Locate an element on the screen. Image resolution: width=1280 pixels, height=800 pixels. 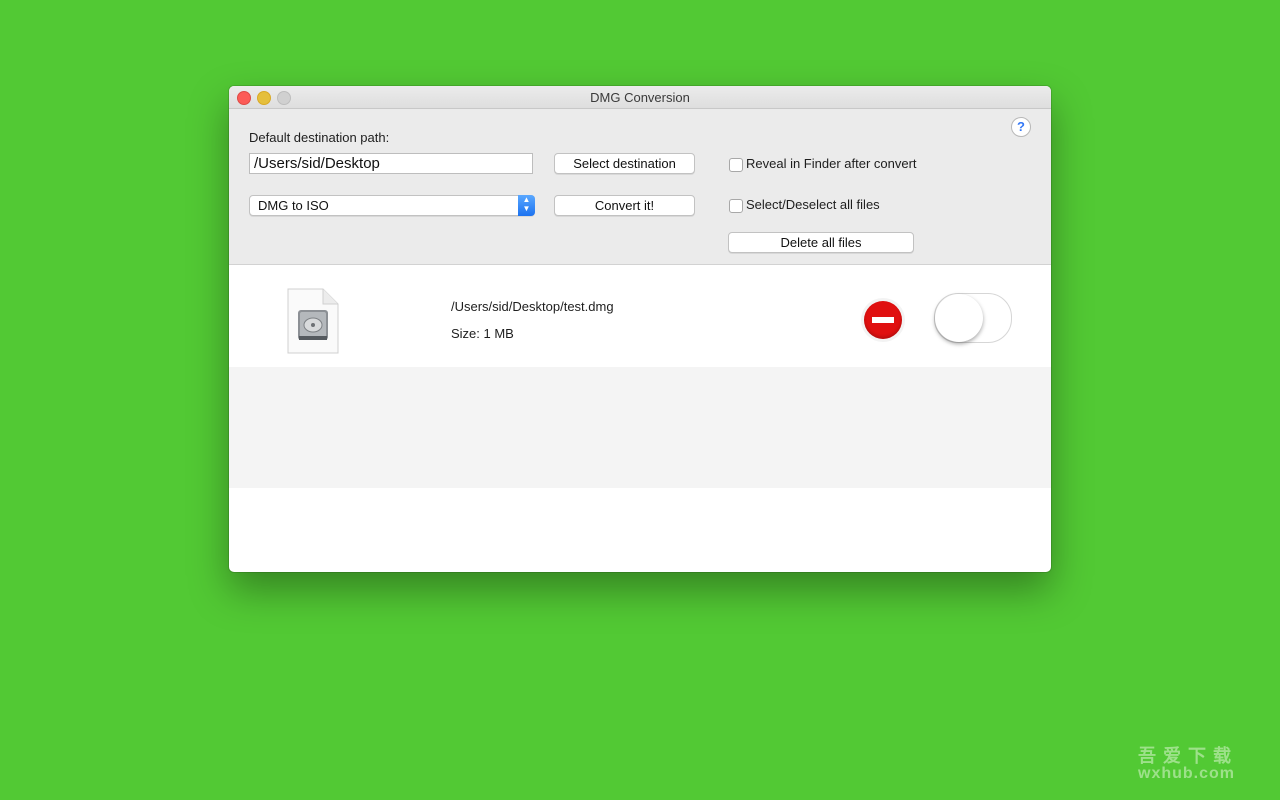
no-entry-bar is located at coordinates (883, 320).